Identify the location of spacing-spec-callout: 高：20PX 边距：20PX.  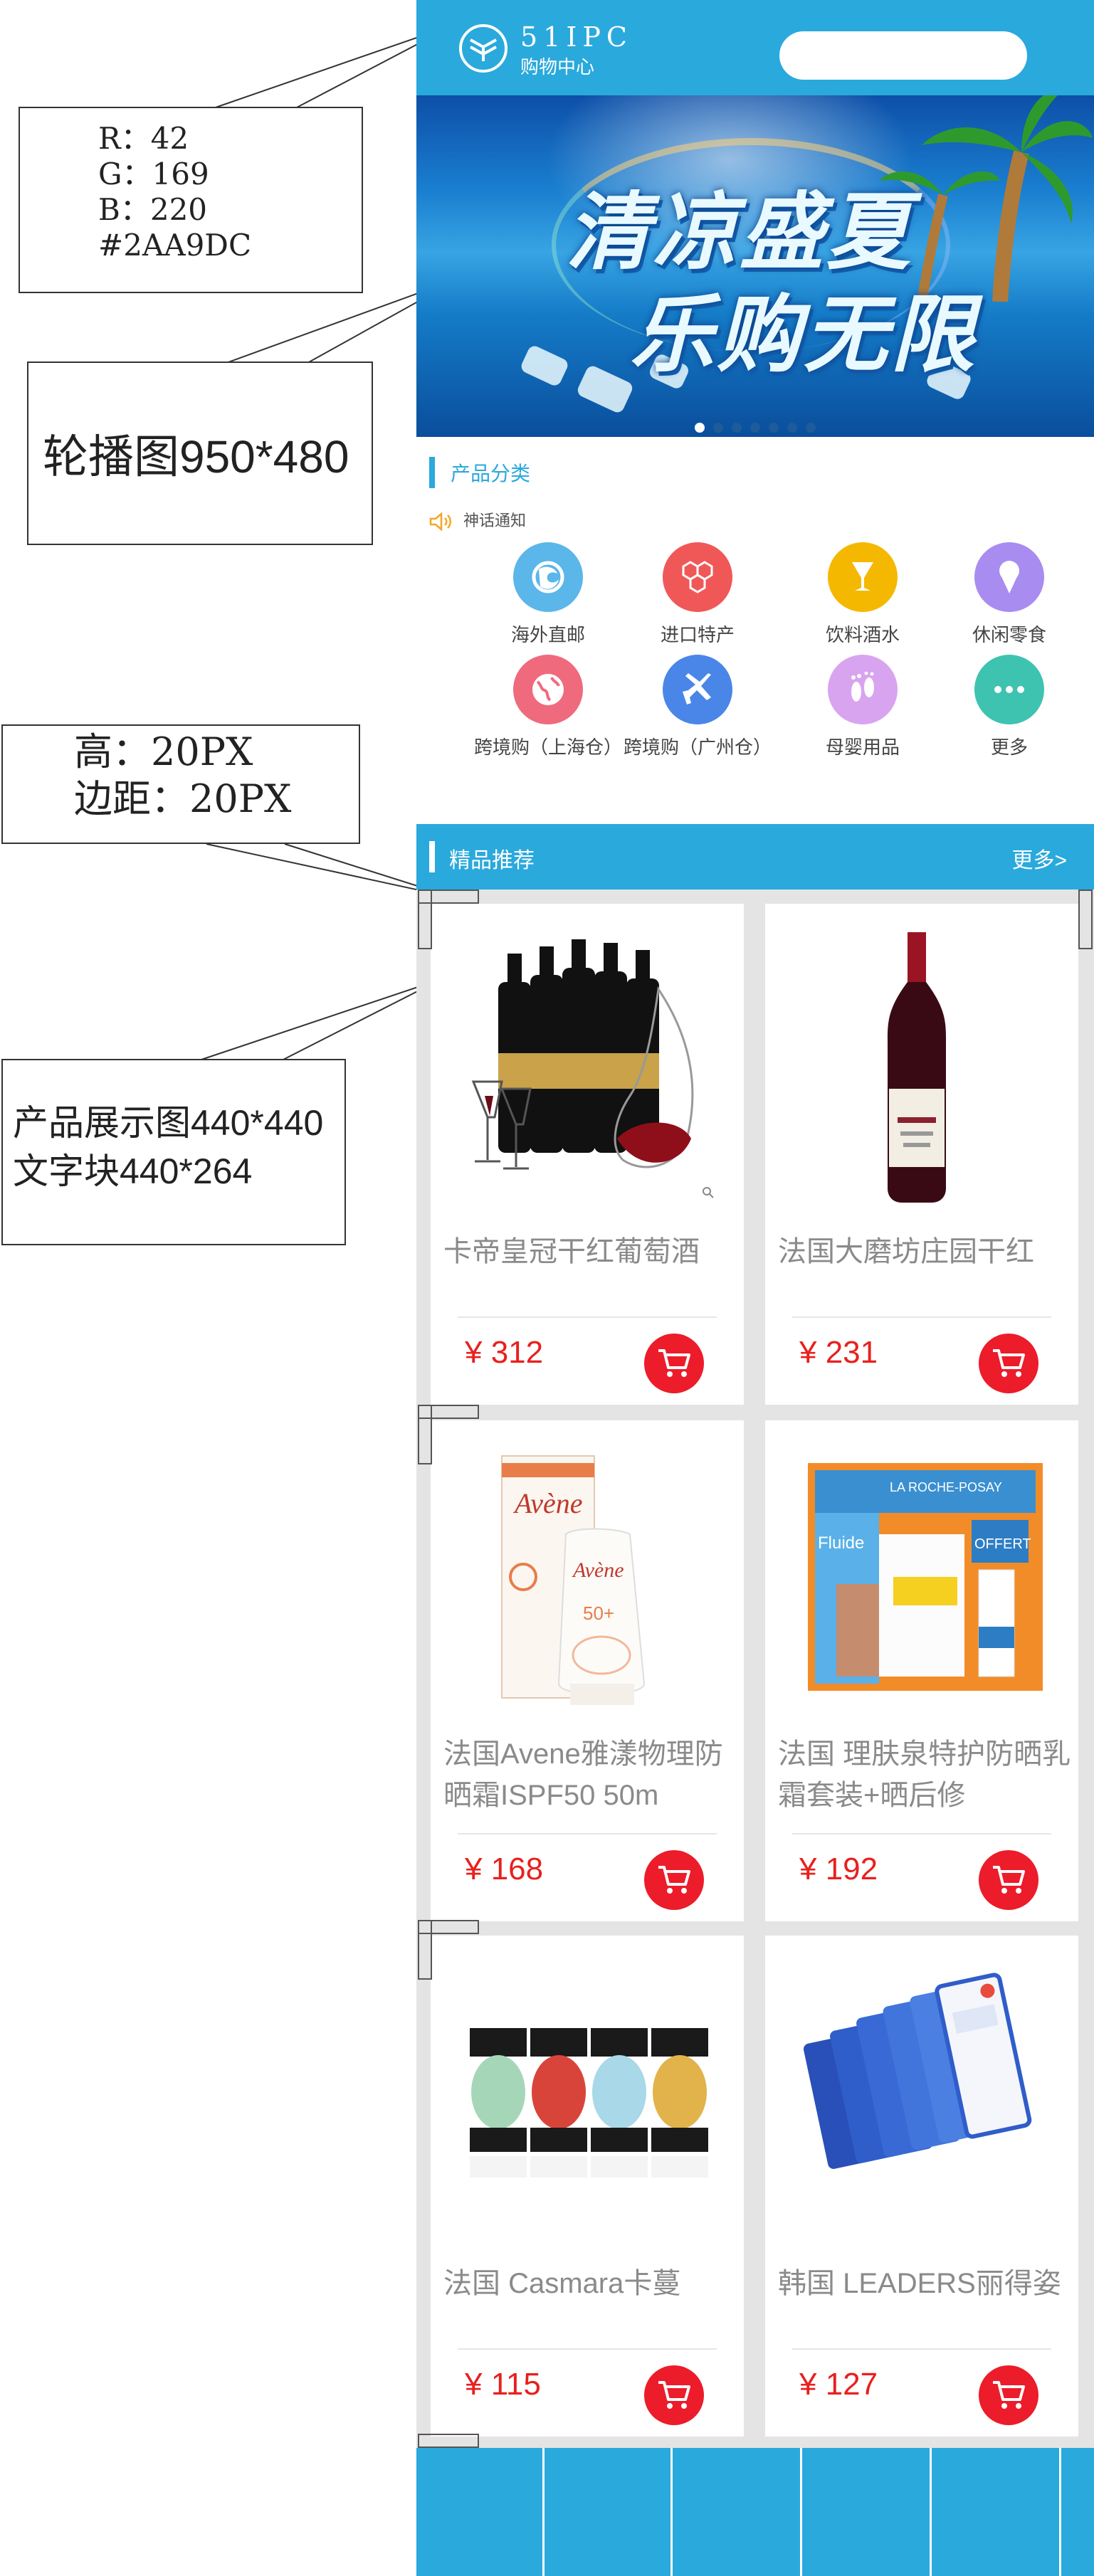
(180, 784).